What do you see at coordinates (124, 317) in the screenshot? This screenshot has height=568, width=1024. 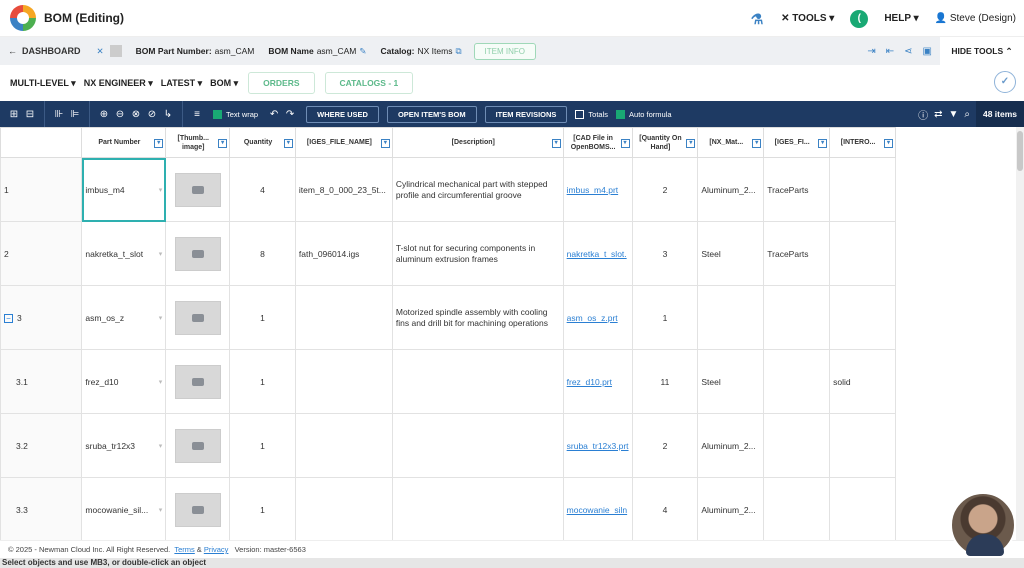 I see `part-number-cell: asm_os_z ▾` at bounding box center [124, 317].